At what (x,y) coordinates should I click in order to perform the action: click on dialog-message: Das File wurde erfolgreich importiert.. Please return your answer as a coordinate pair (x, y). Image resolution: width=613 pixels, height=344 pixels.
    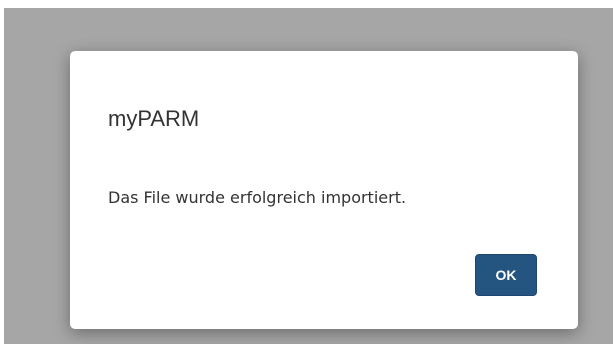
    Looking at the image, I should click on (257, 197).